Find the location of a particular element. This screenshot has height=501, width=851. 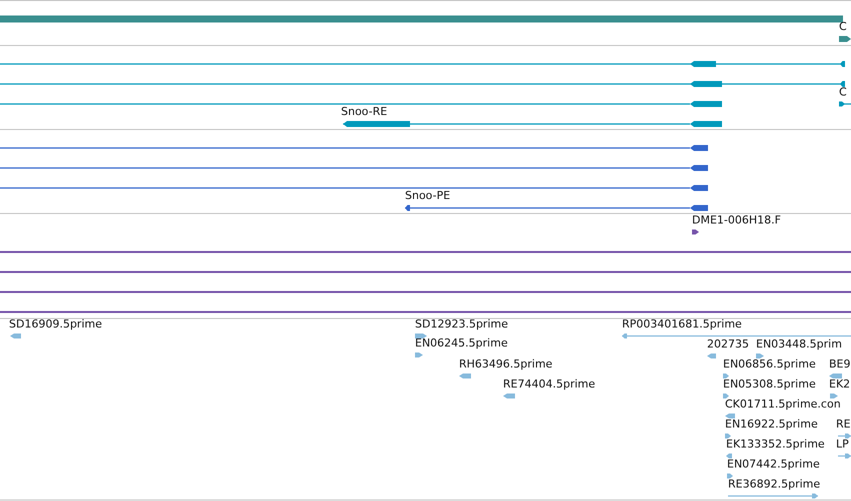

feature-label: DME1-006H18.F is located at coordinates (736, 220).